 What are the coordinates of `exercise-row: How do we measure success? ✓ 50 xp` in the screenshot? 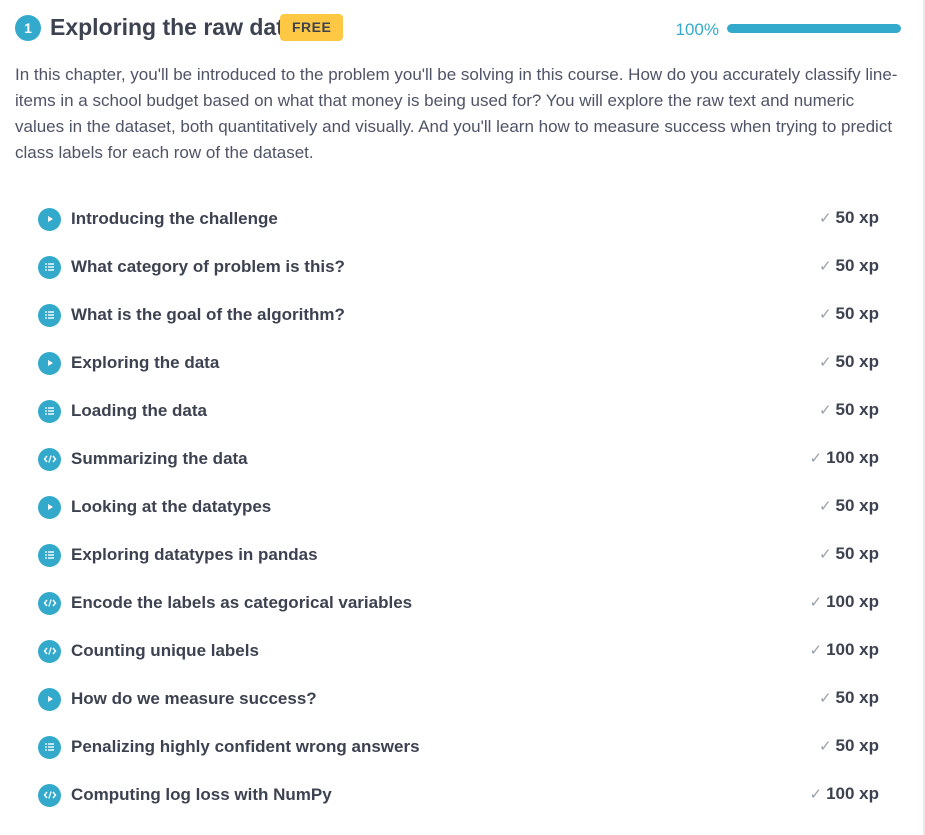 It's located at (458, 699).